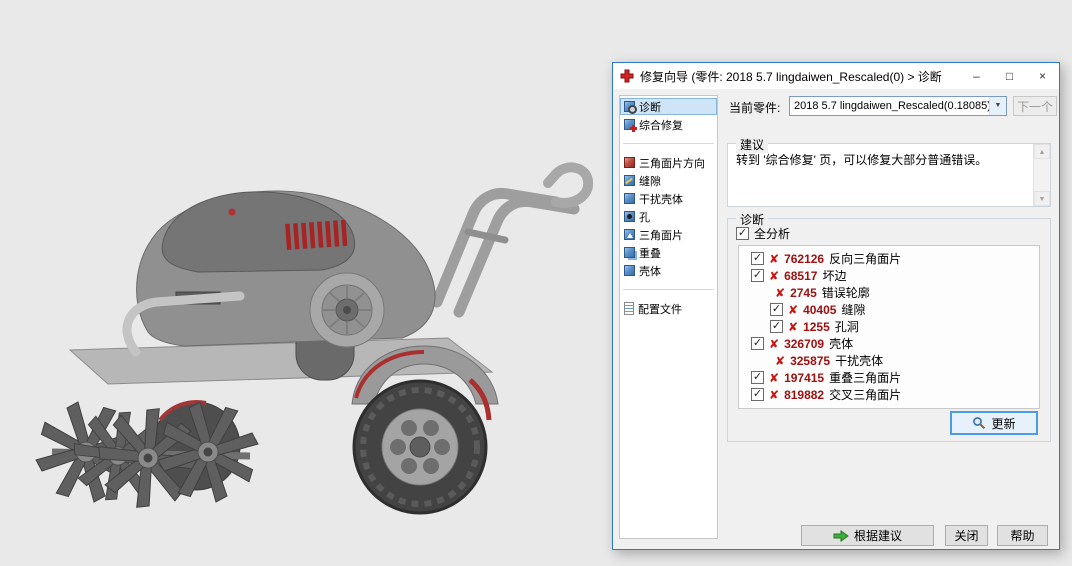 The height and width of the screenshot is (566, 1072). I want to click on sidebar: 诊断 综合修复 三角面片方向 缝隙 干扰壳体 孔 三角面片 重叠 壳体 配置文件, so click(668, 317).